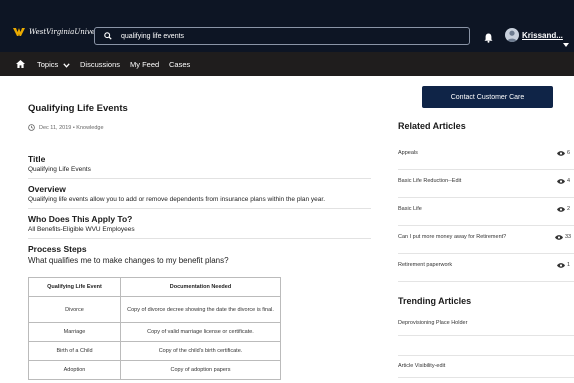  What do you see at coordinates (57, 249) in the screenshot?
I see `section-heading-process-steps: Process Steps` at bounding box center [57, 249].